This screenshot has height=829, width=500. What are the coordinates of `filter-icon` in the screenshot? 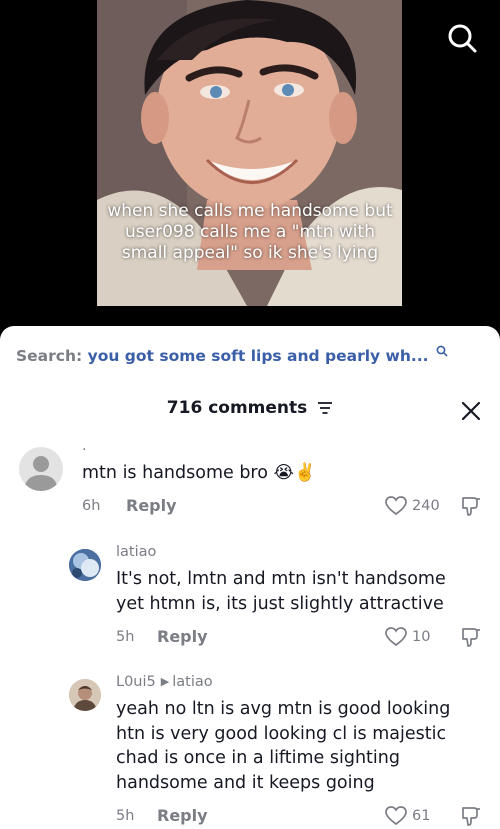 It's located at (325, 408).